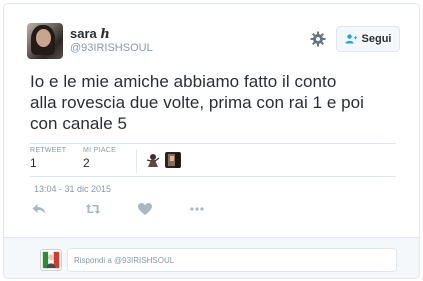  What do you see at coordinates (376, 39) in the screenshot?
I see `follow-label: Segui` at bounding box center [376, 39].